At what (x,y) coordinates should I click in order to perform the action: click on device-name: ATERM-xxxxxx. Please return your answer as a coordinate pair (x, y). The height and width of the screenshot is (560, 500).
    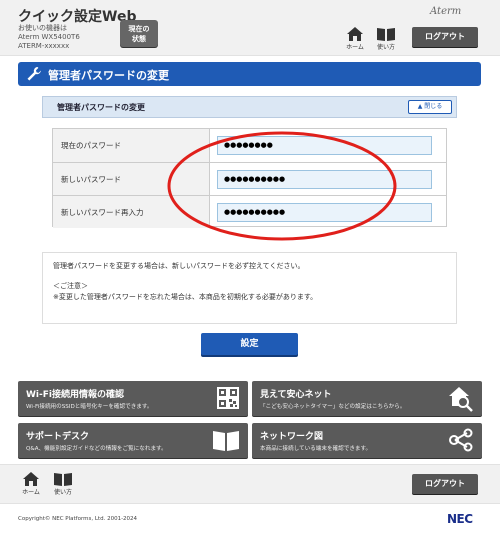
    Looking at the image, I should click on (44, 46).